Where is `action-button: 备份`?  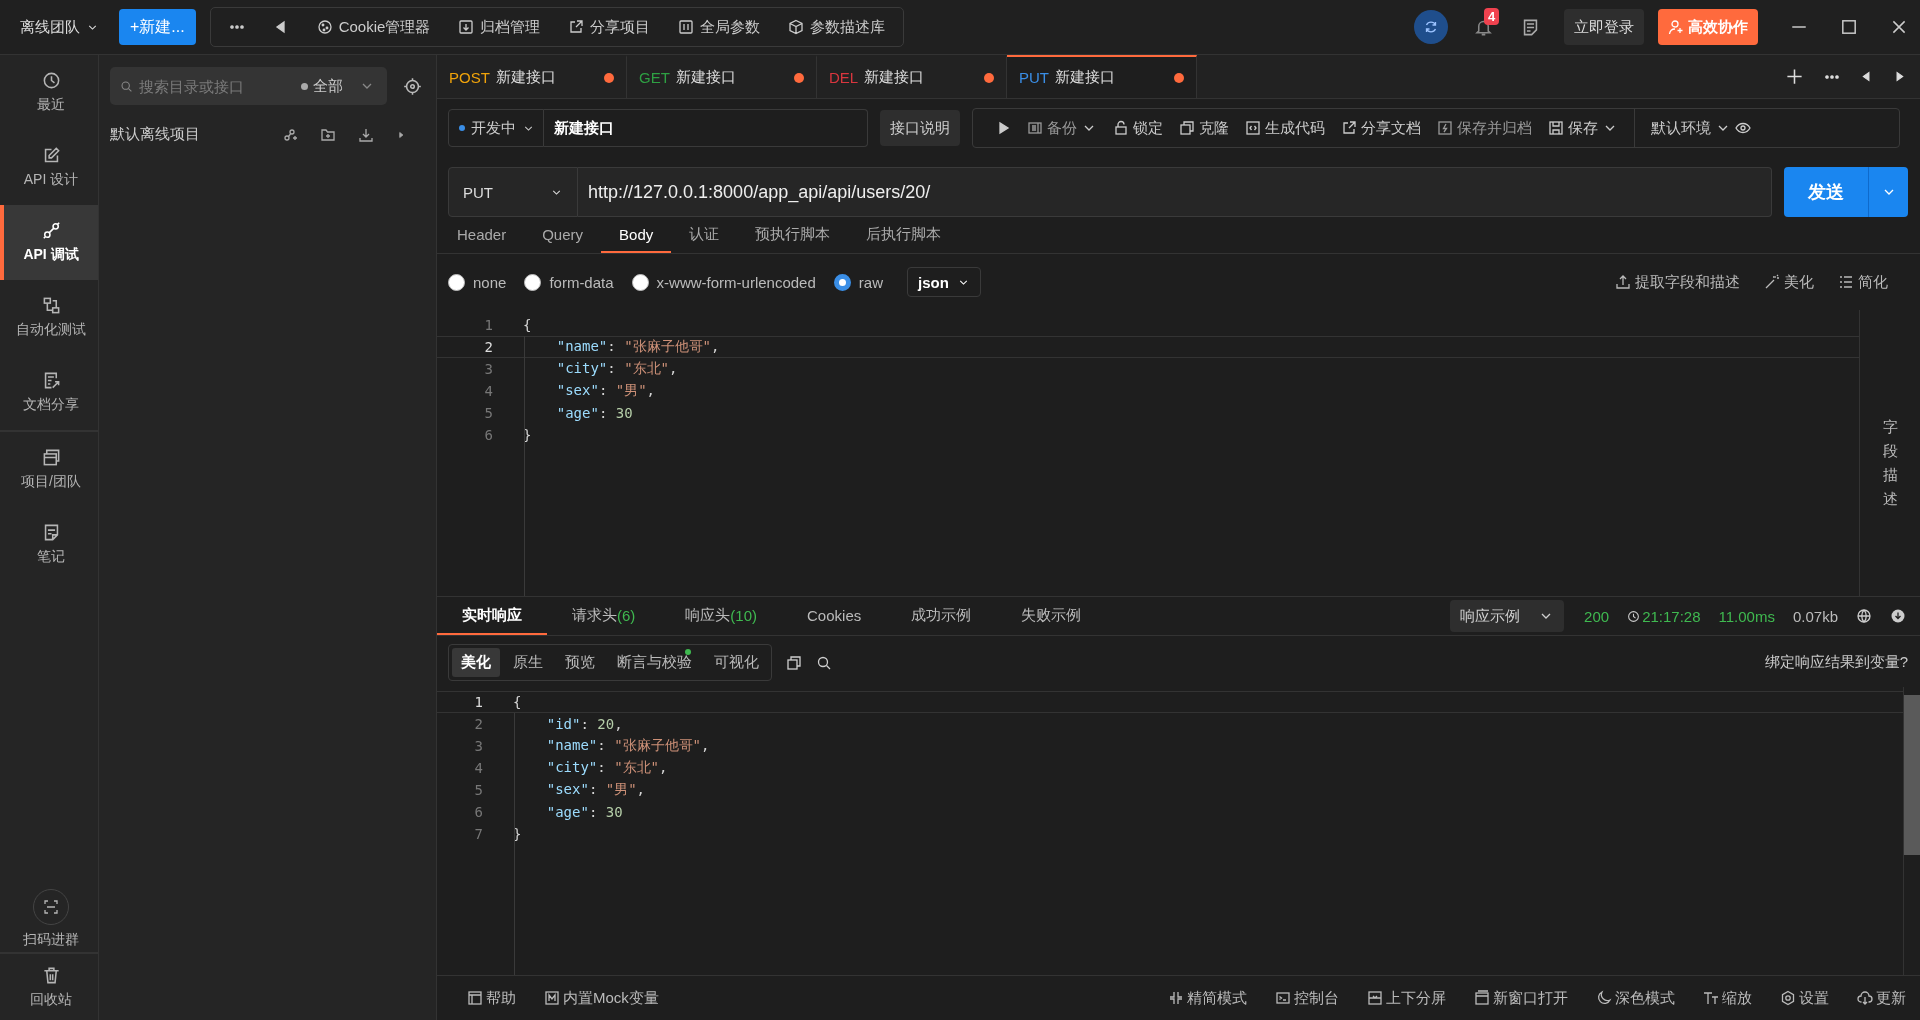 action-button: 备份 is located at coordinates (1052, 128).